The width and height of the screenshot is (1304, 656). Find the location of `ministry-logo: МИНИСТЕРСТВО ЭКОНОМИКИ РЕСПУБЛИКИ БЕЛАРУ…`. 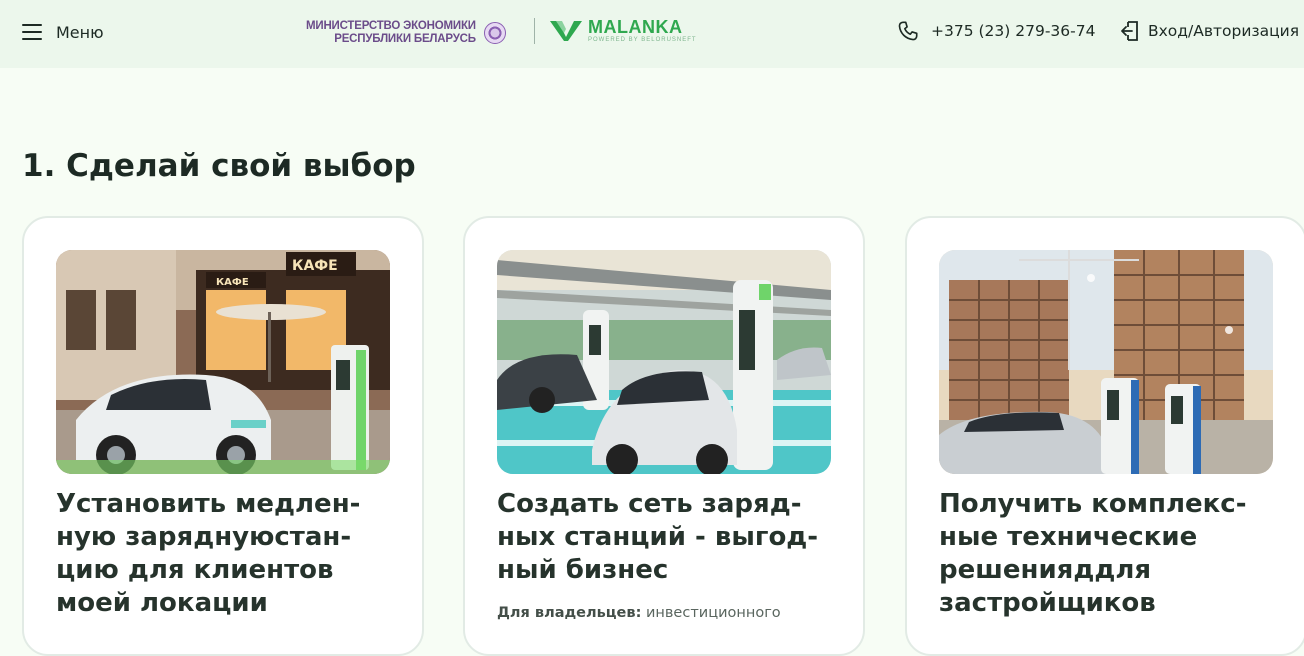

ministry-logo: МИНИСТЕРСТВО ЭКОНОМИКИ РЕСПУБЛИКИ БЕЛАРУ… is located at coordinates (406, 33).